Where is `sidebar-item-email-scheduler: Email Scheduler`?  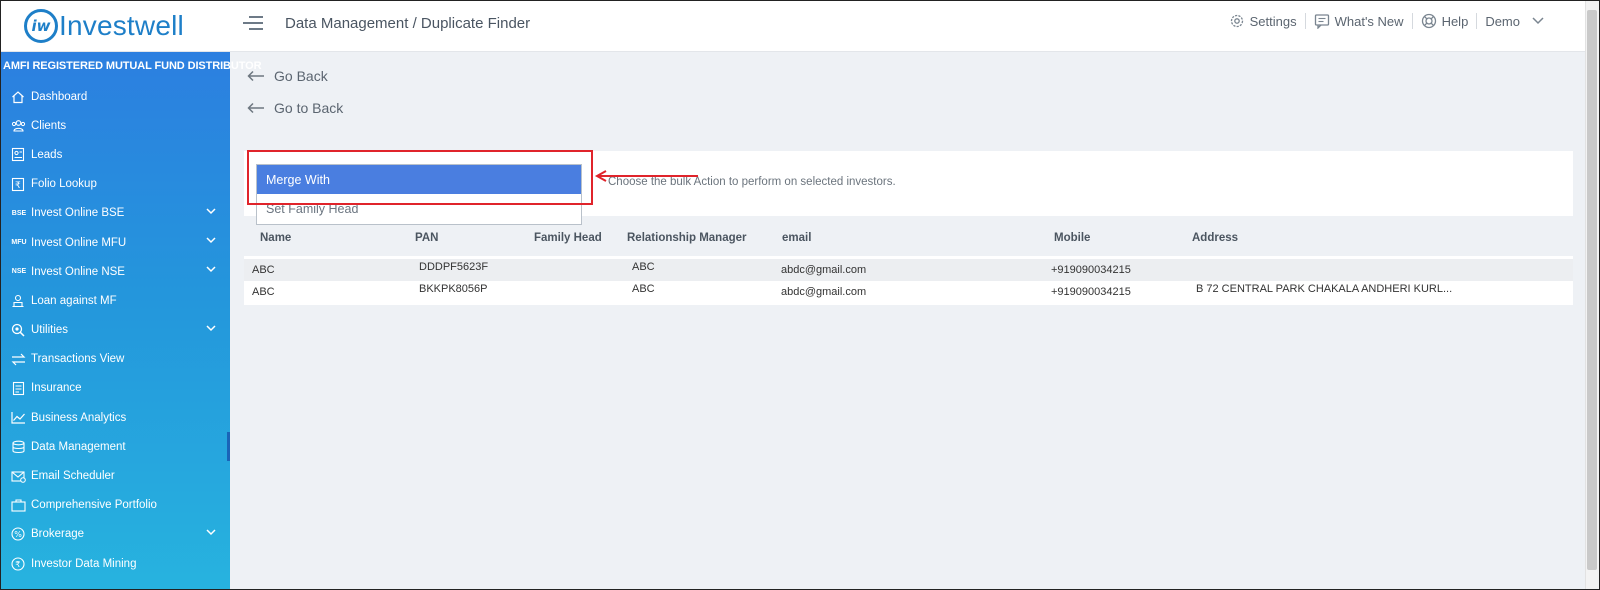 sidebar-item-email-scheduler: Email Scheduler is located at coordinates (115, 475).